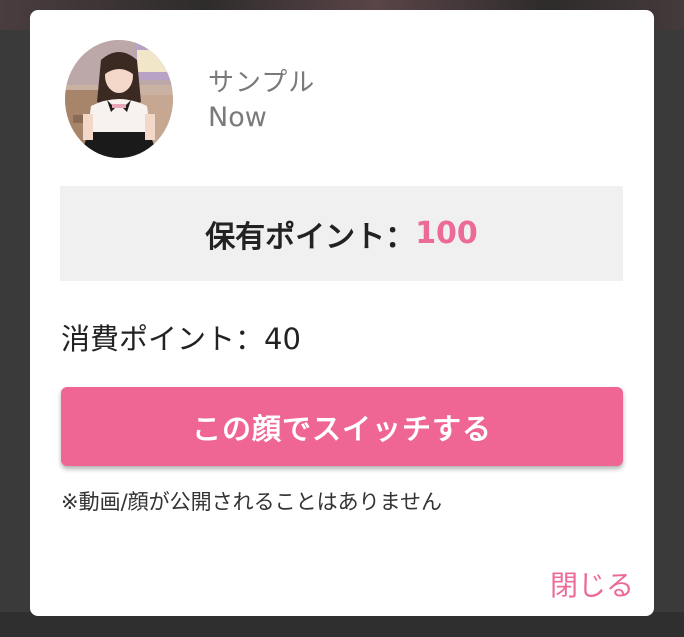 This screenshot has height=637, width=684. I want to click on switch-face-button: この顔でスイッチする, so click(342, 426).